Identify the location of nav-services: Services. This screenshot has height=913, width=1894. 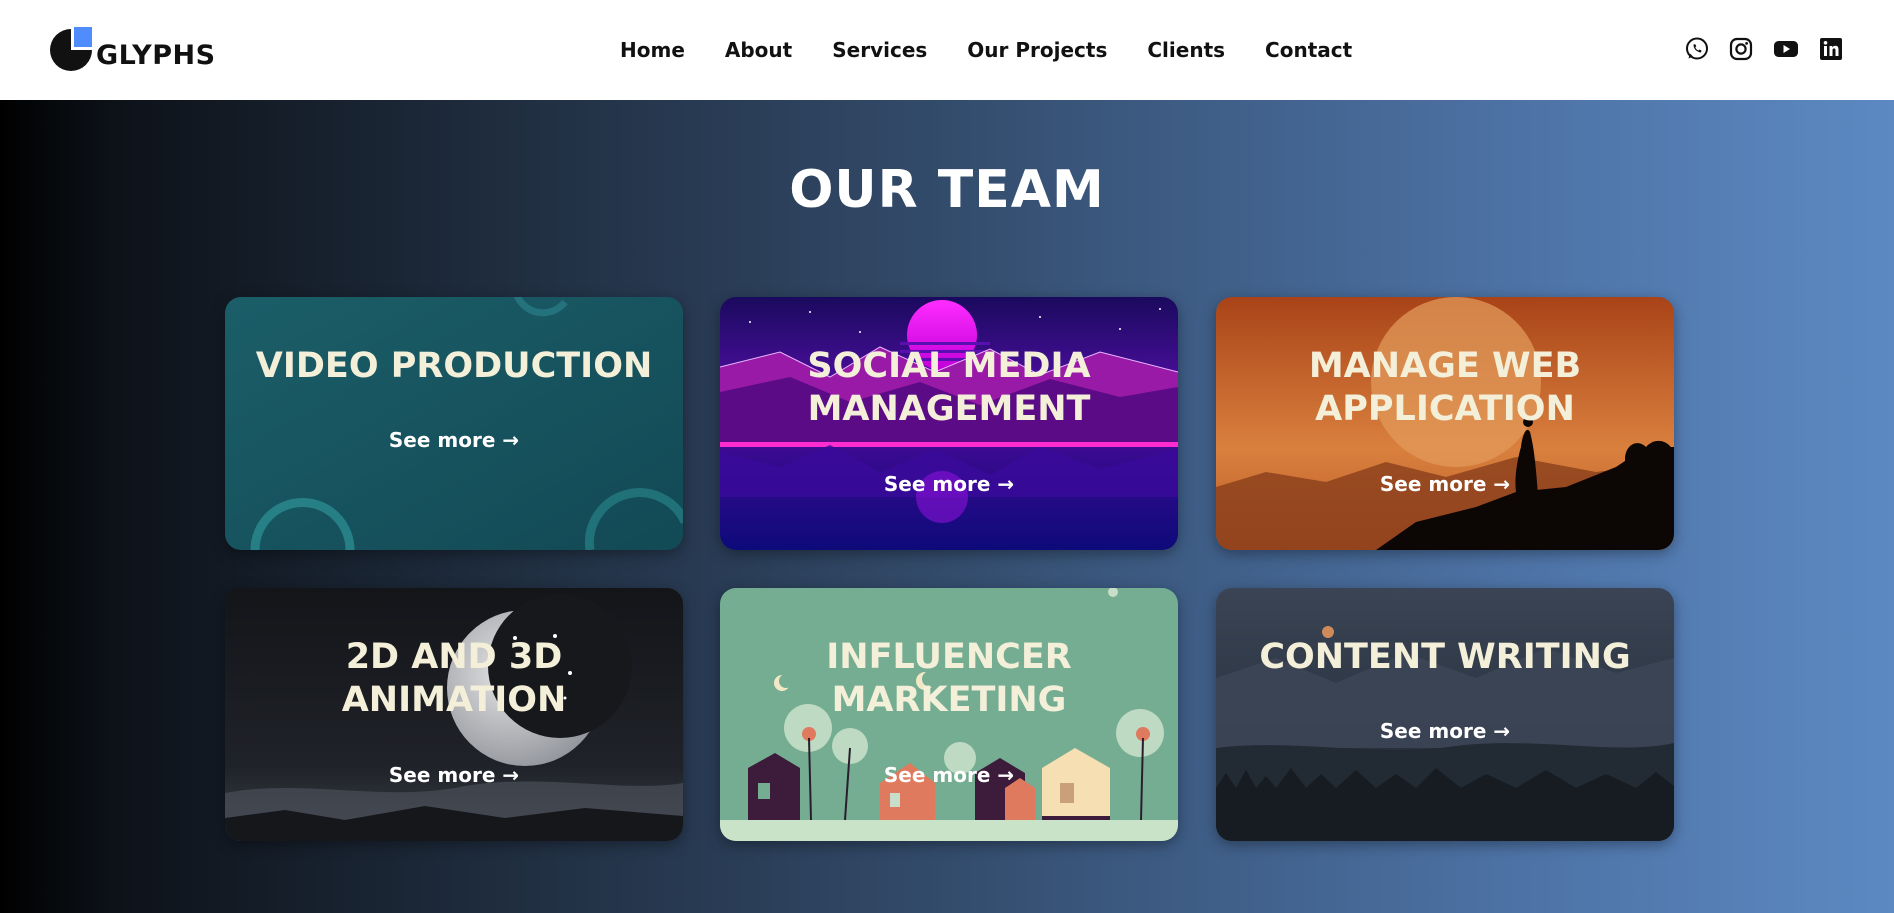
(879, 50).